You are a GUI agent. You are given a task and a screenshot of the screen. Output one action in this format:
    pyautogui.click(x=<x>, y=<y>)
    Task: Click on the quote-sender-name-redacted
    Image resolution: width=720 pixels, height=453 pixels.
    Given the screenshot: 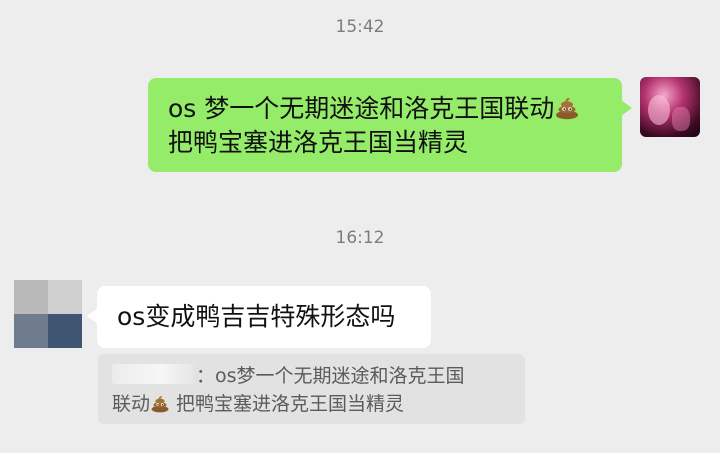 What is the action you would take?
    pyautogui.click(x=153, y=374)
    